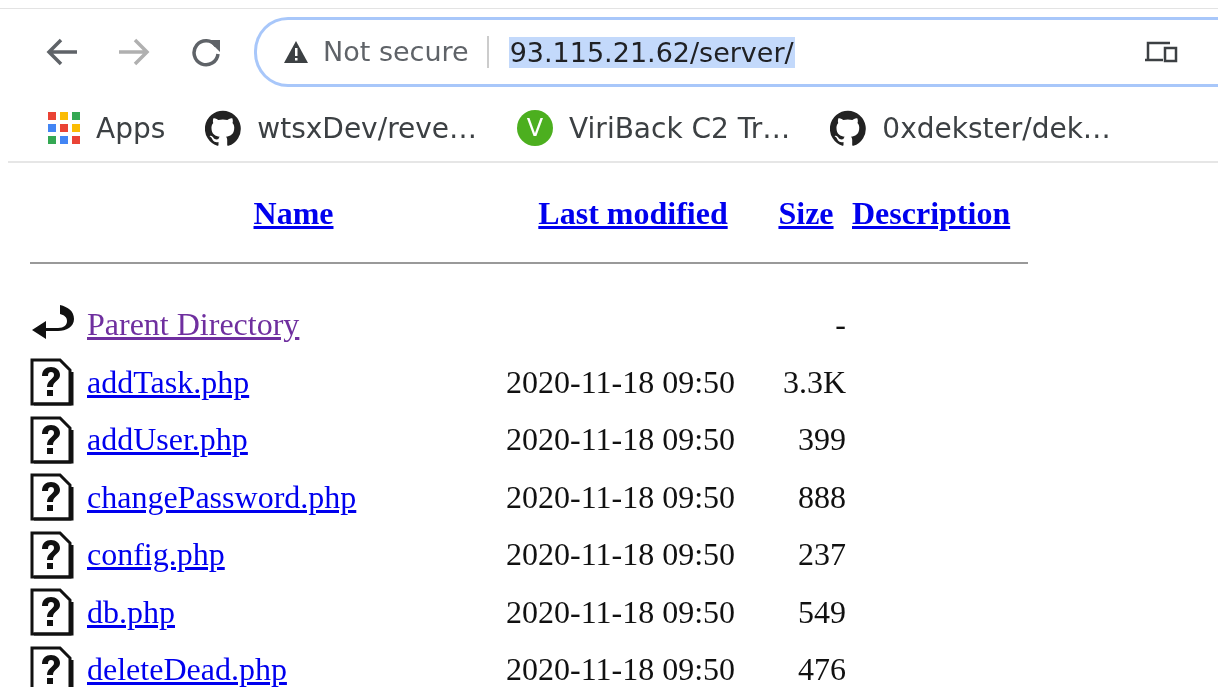  What do you see at coordinates (134, 52) in the screenshot?
I see `forward-arrow-icon` at bounding box center [134, 52].